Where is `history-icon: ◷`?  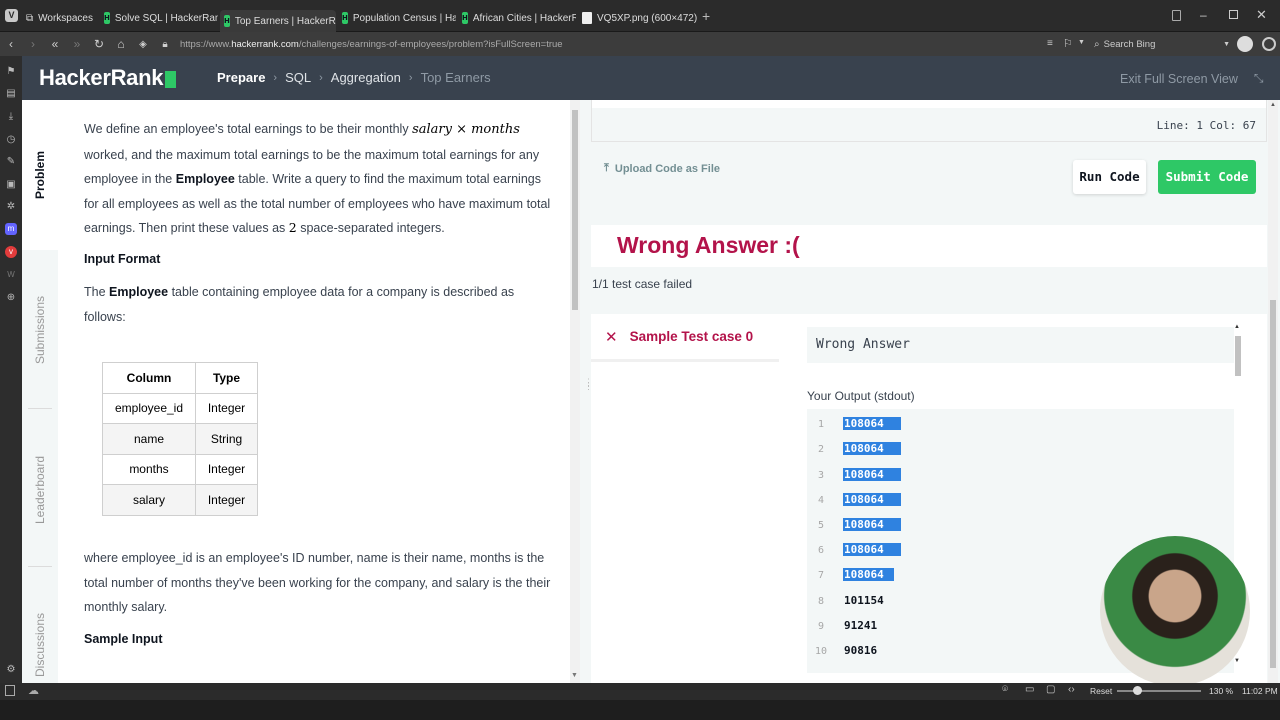
history-icon: ◷ is located at coordinates (11, 140).